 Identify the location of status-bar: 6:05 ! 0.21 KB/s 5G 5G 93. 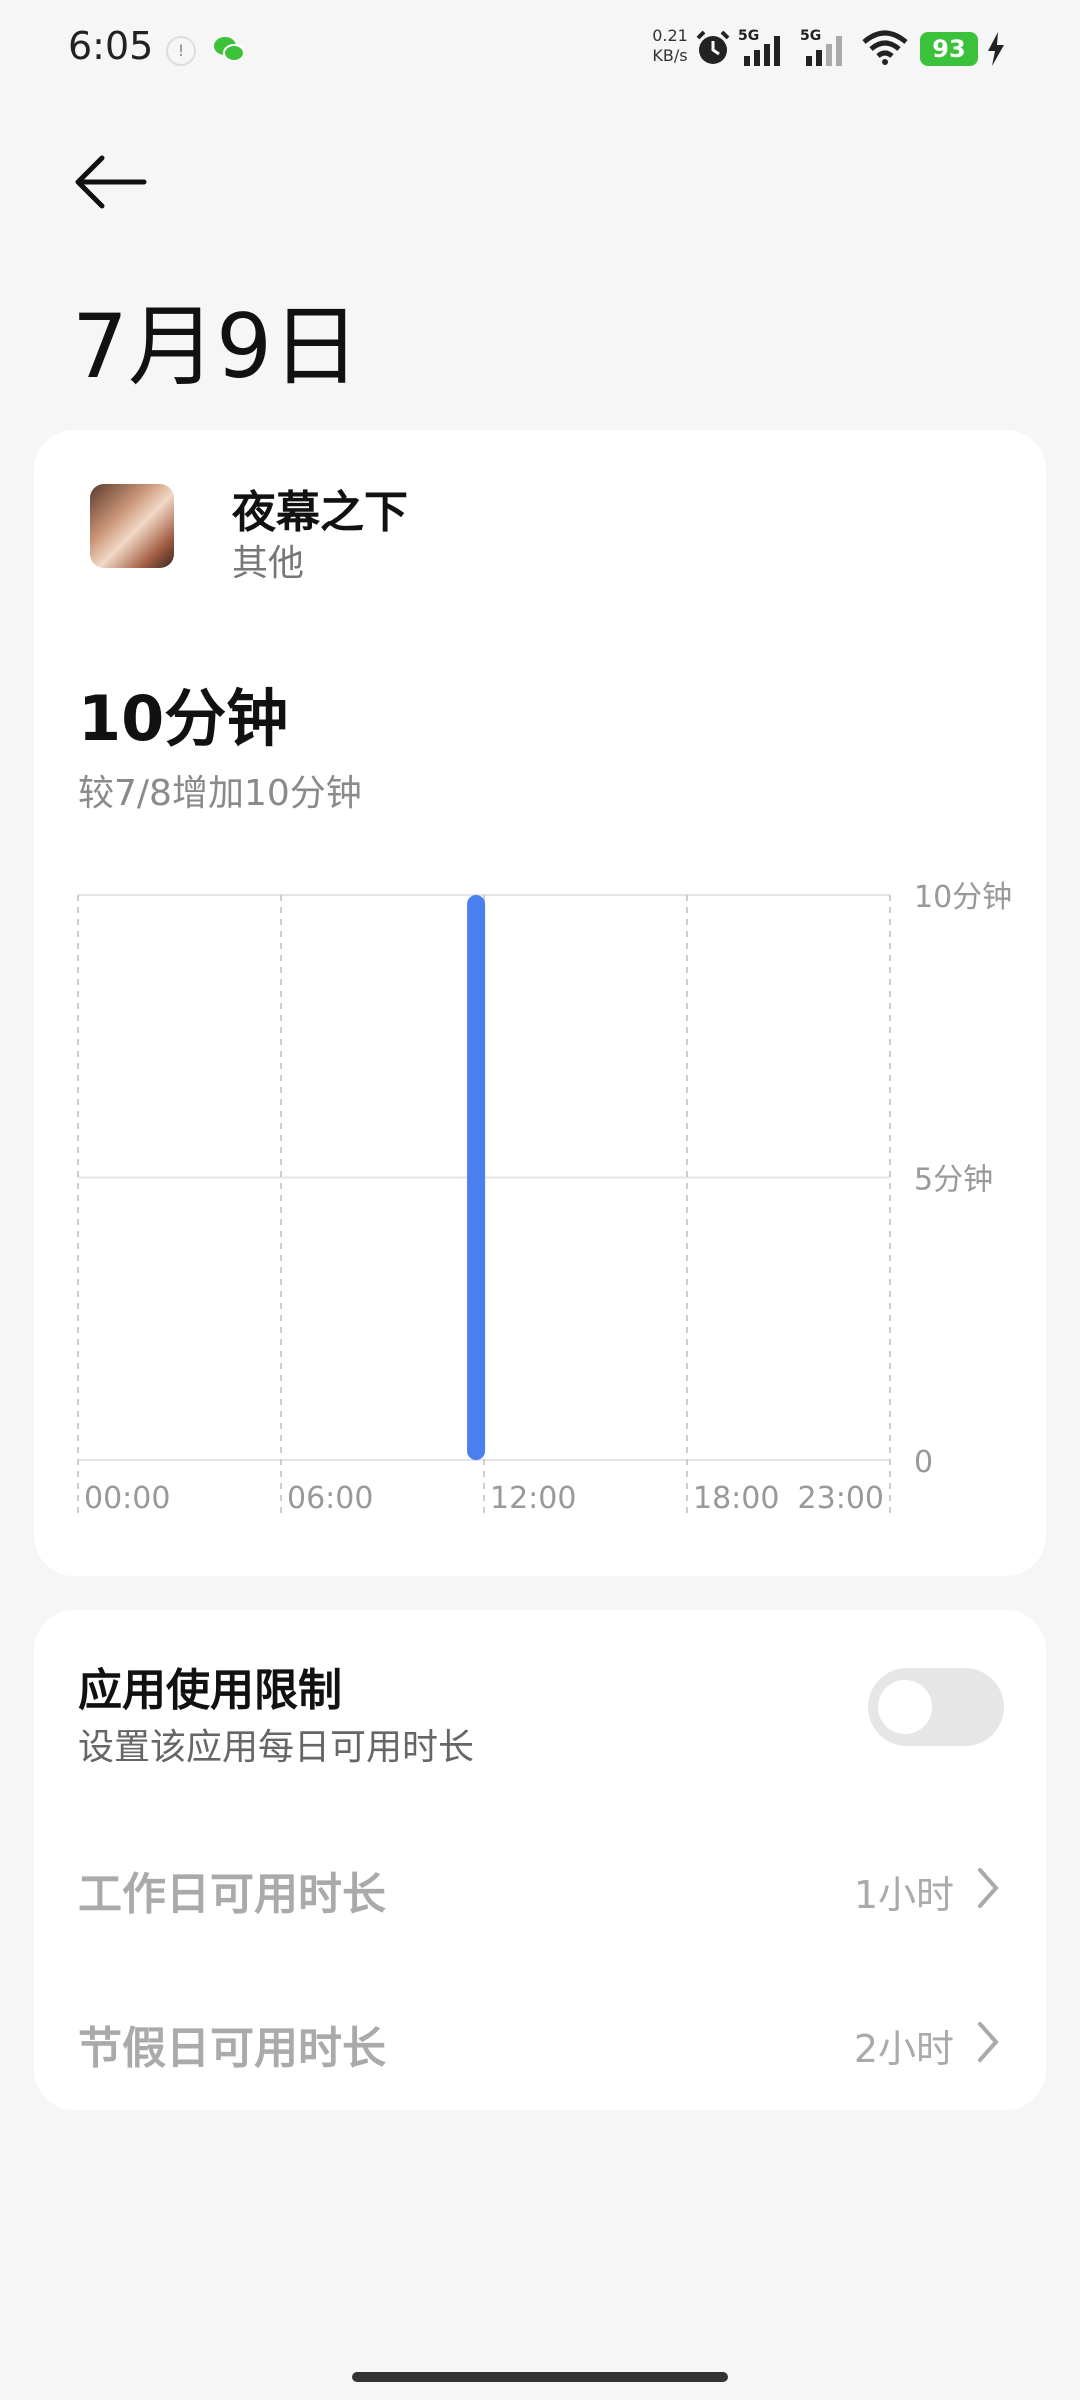
(540, 50).